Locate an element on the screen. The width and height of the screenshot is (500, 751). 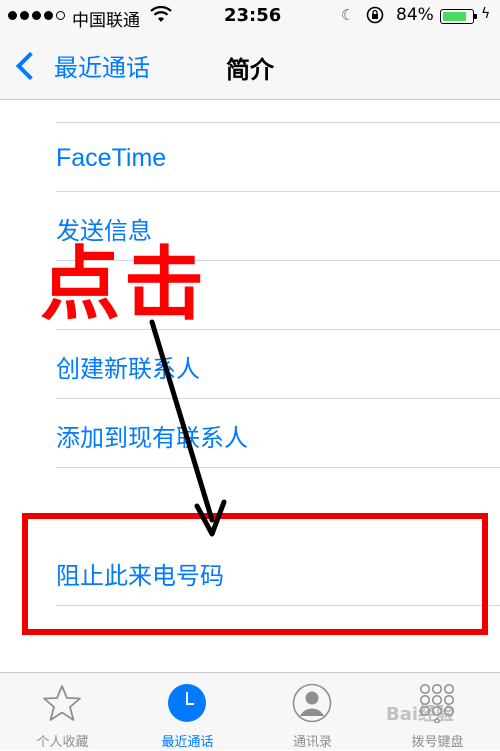
tab-contacts: 通讯录 is located at coordinates (312, 712).